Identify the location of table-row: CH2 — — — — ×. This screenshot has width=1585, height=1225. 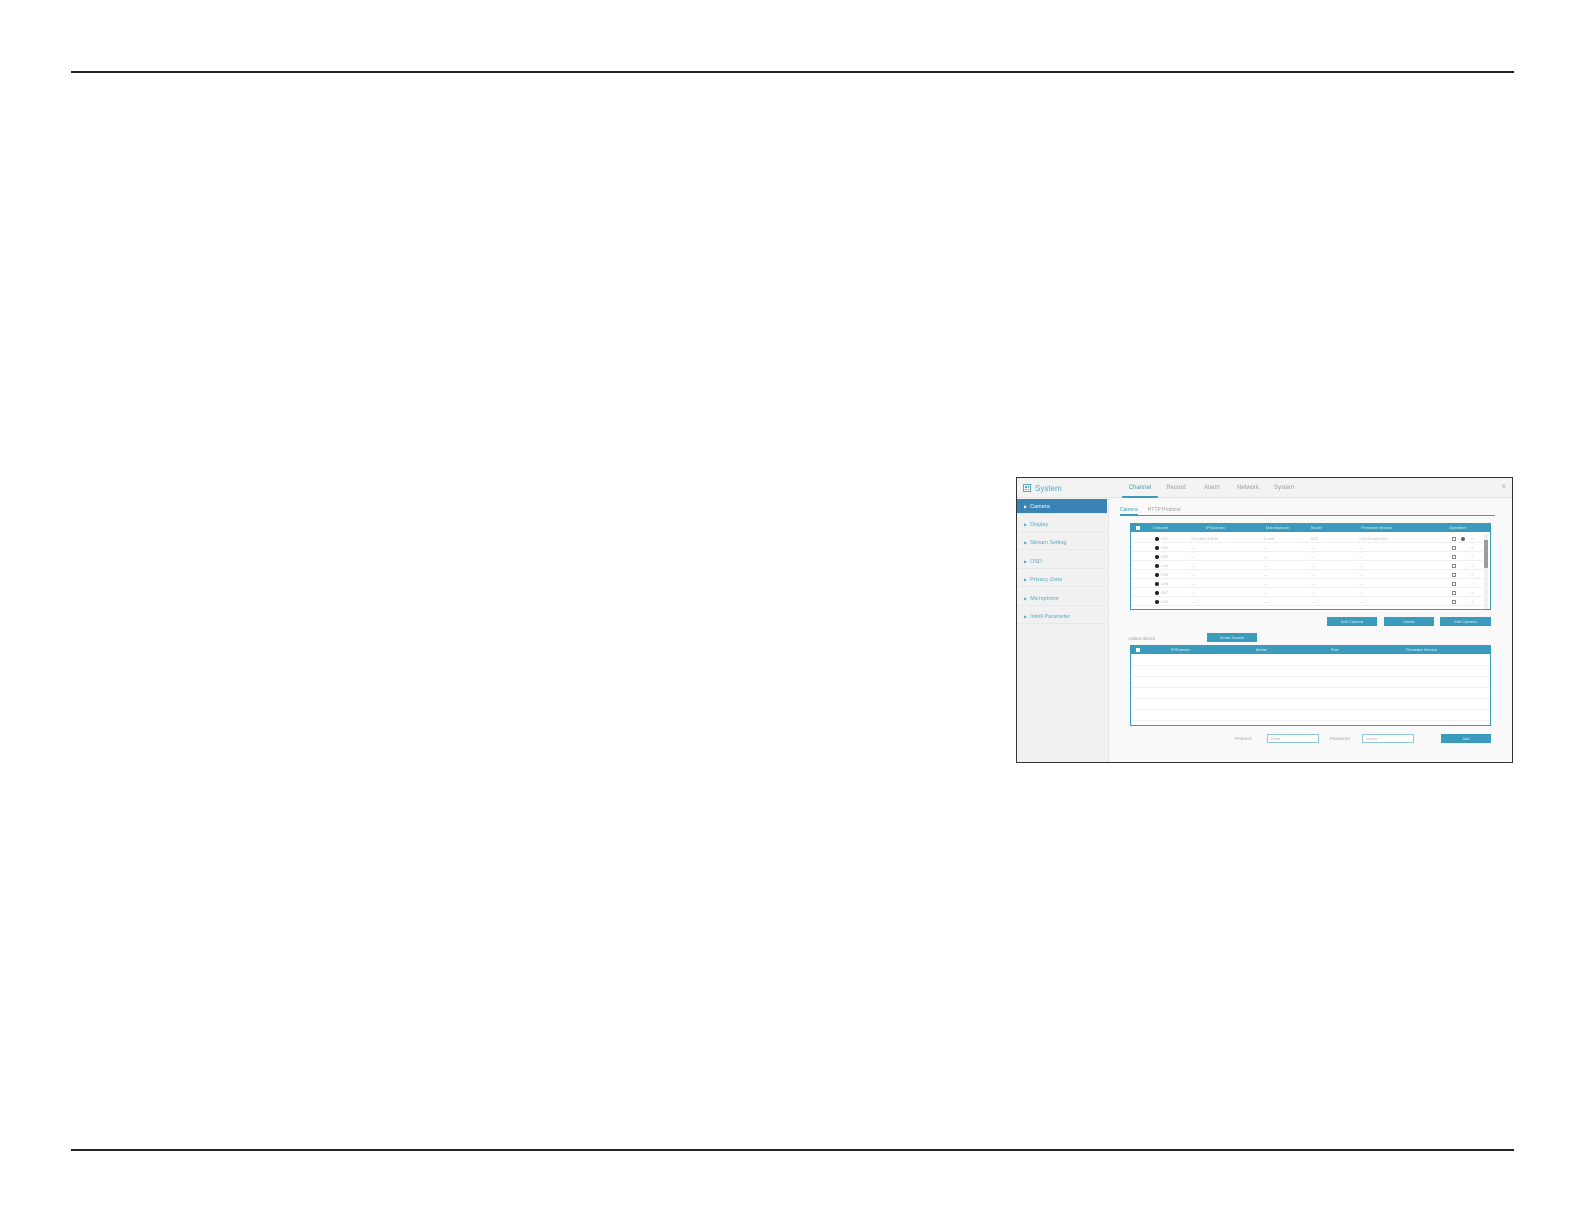
(1307, 548).